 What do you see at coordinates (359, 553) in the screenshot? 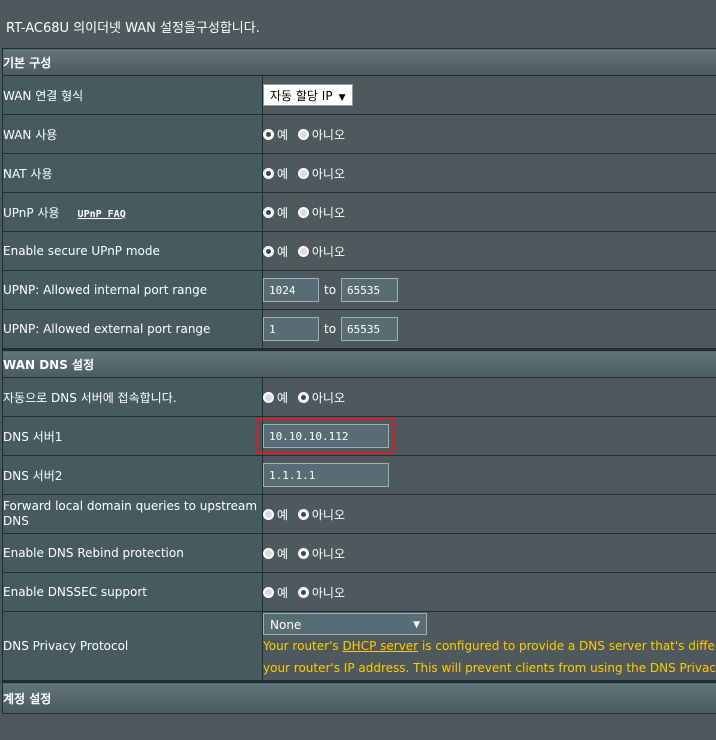
I see `dns-rebind-row: Enable DNS Rebind protection 예 아니오` at bounding box center [359, 553].